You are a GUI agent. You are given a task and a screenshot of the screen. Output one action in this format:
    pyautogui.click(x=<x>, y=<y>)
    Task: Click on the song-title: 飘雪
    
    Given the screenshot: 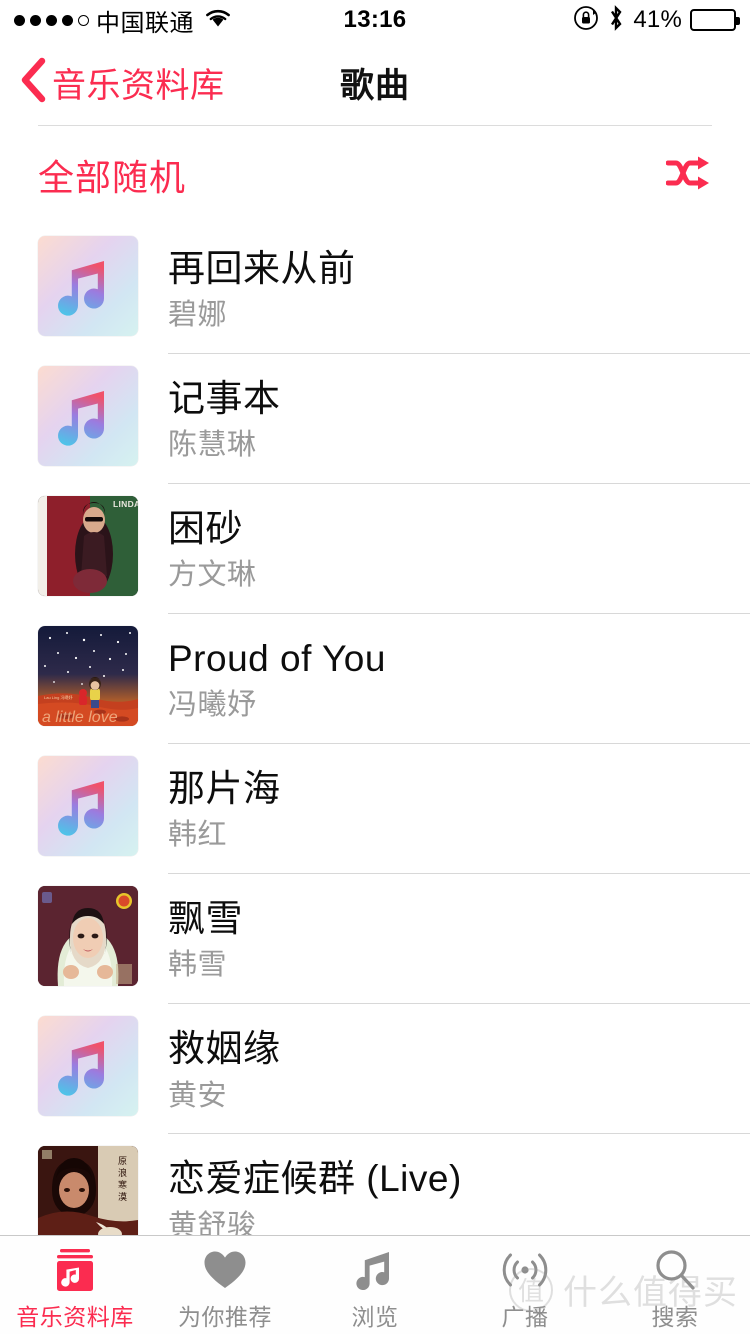 What is the action you would take?
    pyautogui.click(x=205, y=919)
    